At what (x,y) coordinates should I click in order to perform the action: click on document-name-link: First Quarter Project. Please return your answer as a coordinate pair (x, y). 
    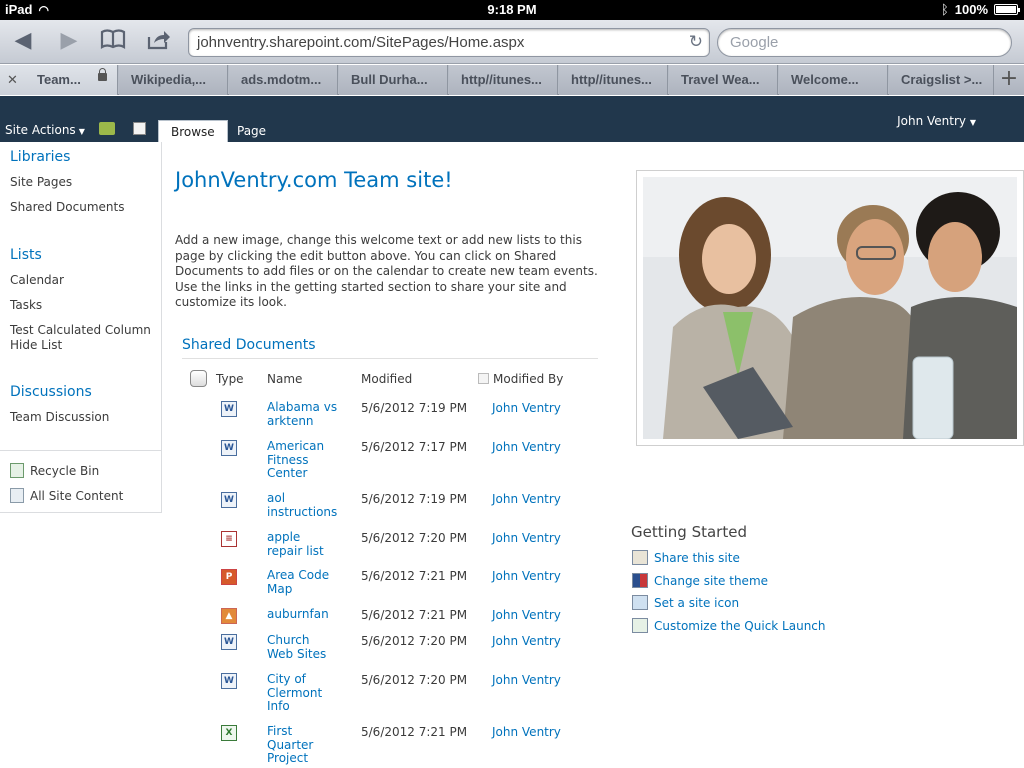
    Looking at the image, I should click on (307, 745).